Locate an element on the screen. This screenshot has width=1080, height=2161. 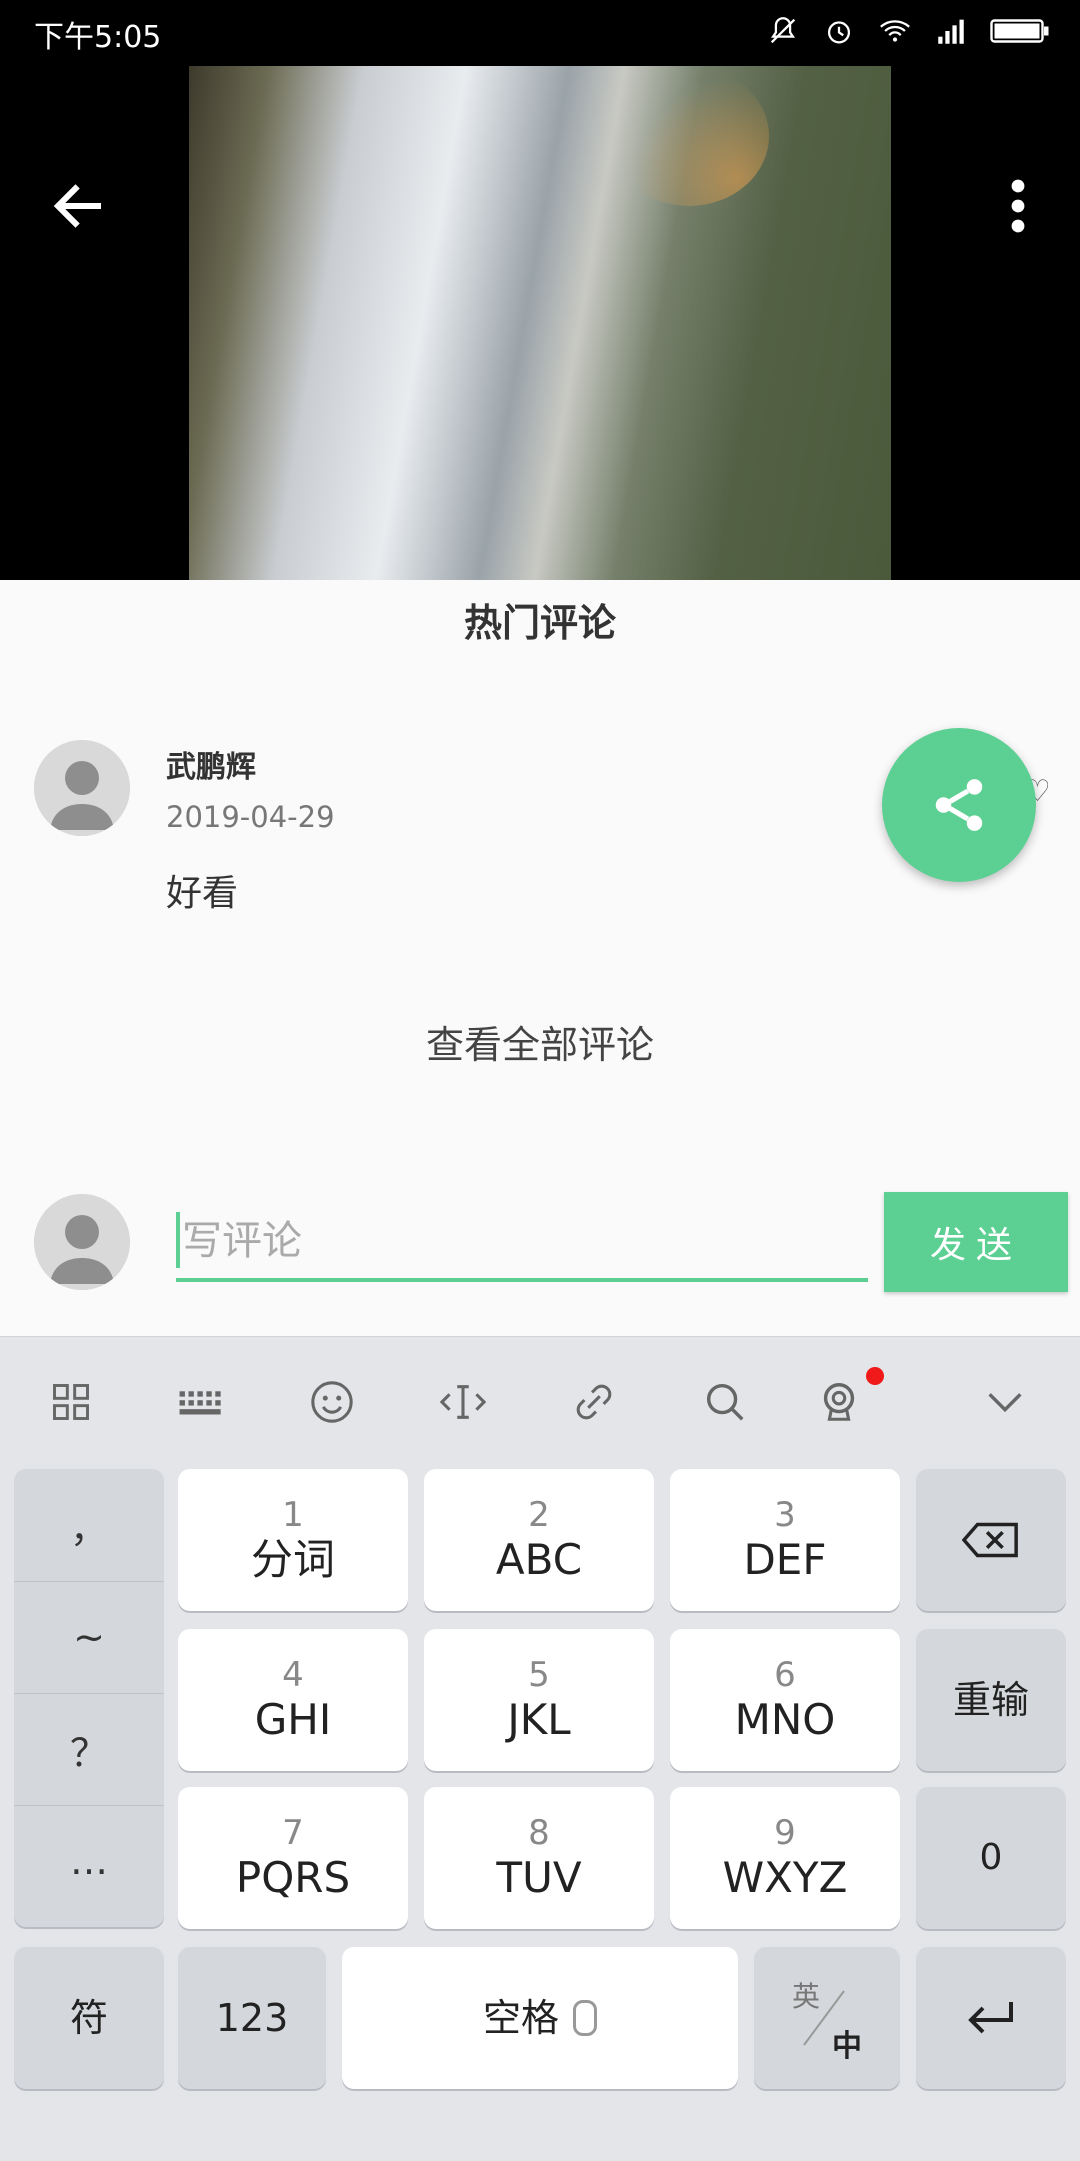
retype-key: 重输 is located at coordinates (991, 1700).